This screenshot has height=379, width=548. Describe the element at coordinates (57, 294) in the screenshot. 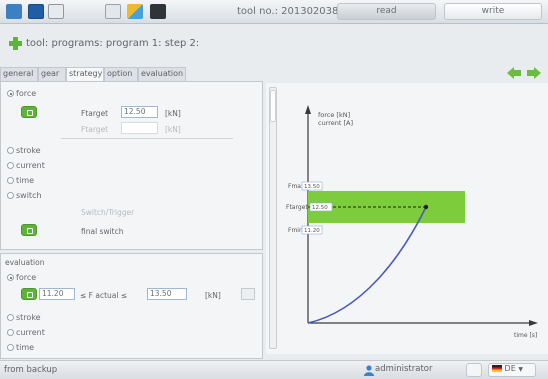

I see `eval-min-input: 11.20` at that location.